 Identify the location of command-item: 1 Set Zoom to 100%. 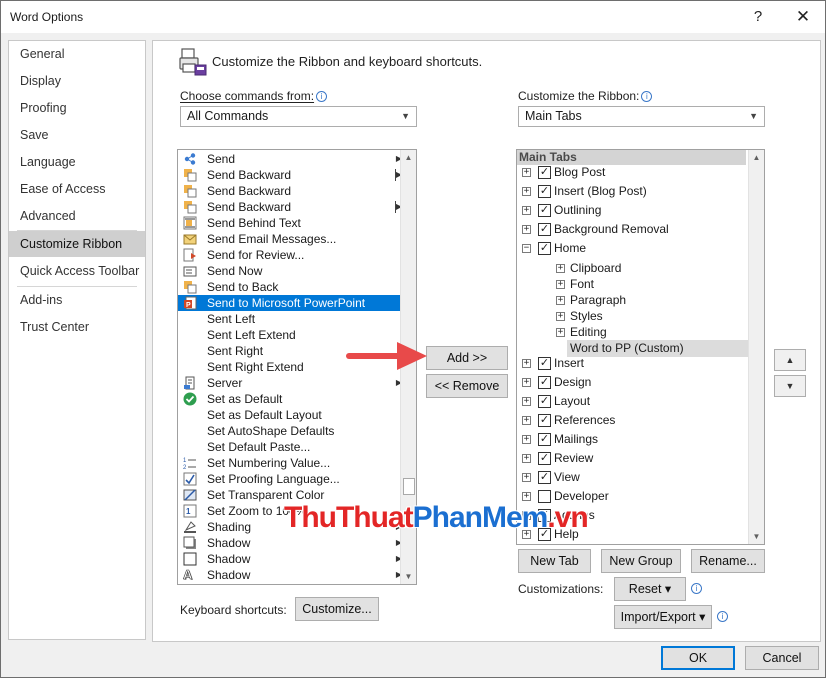
(294, 511).